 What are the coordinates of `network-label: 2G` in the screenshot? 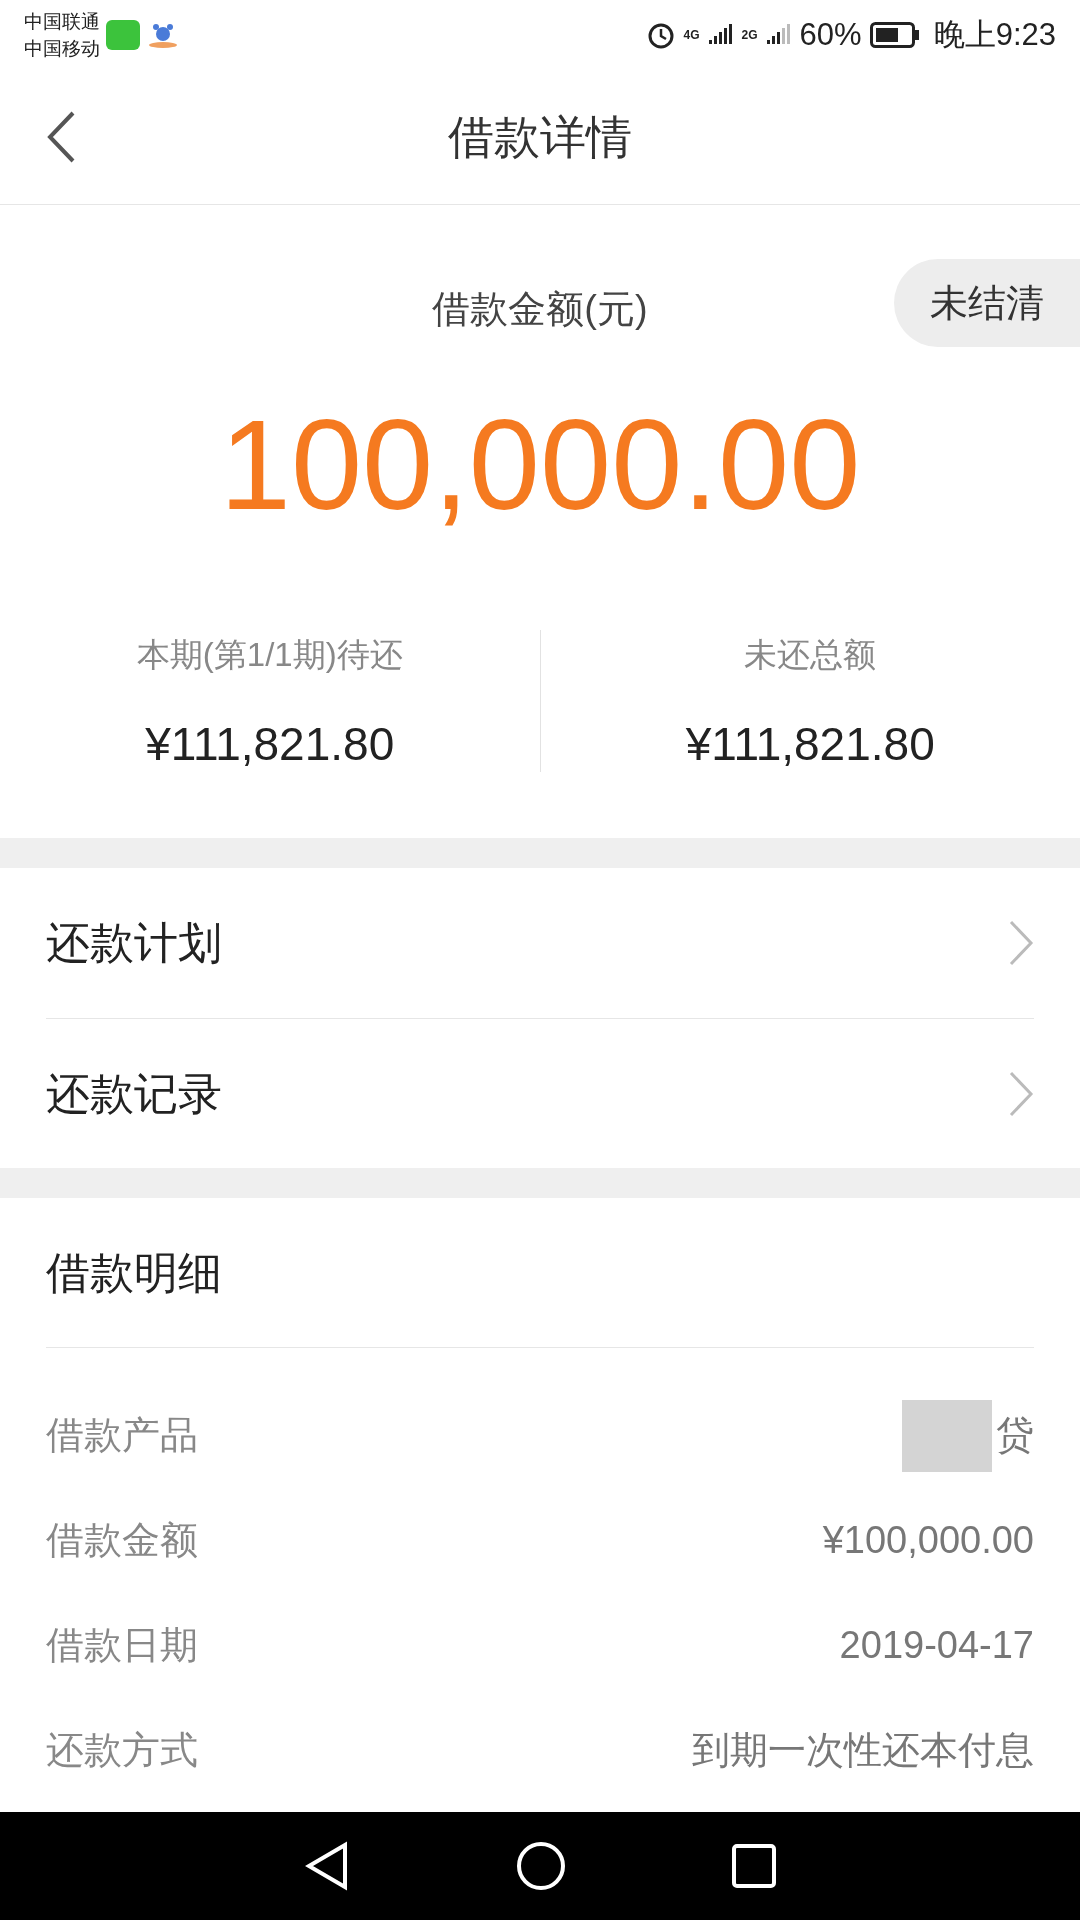 It's located at (749, 35).